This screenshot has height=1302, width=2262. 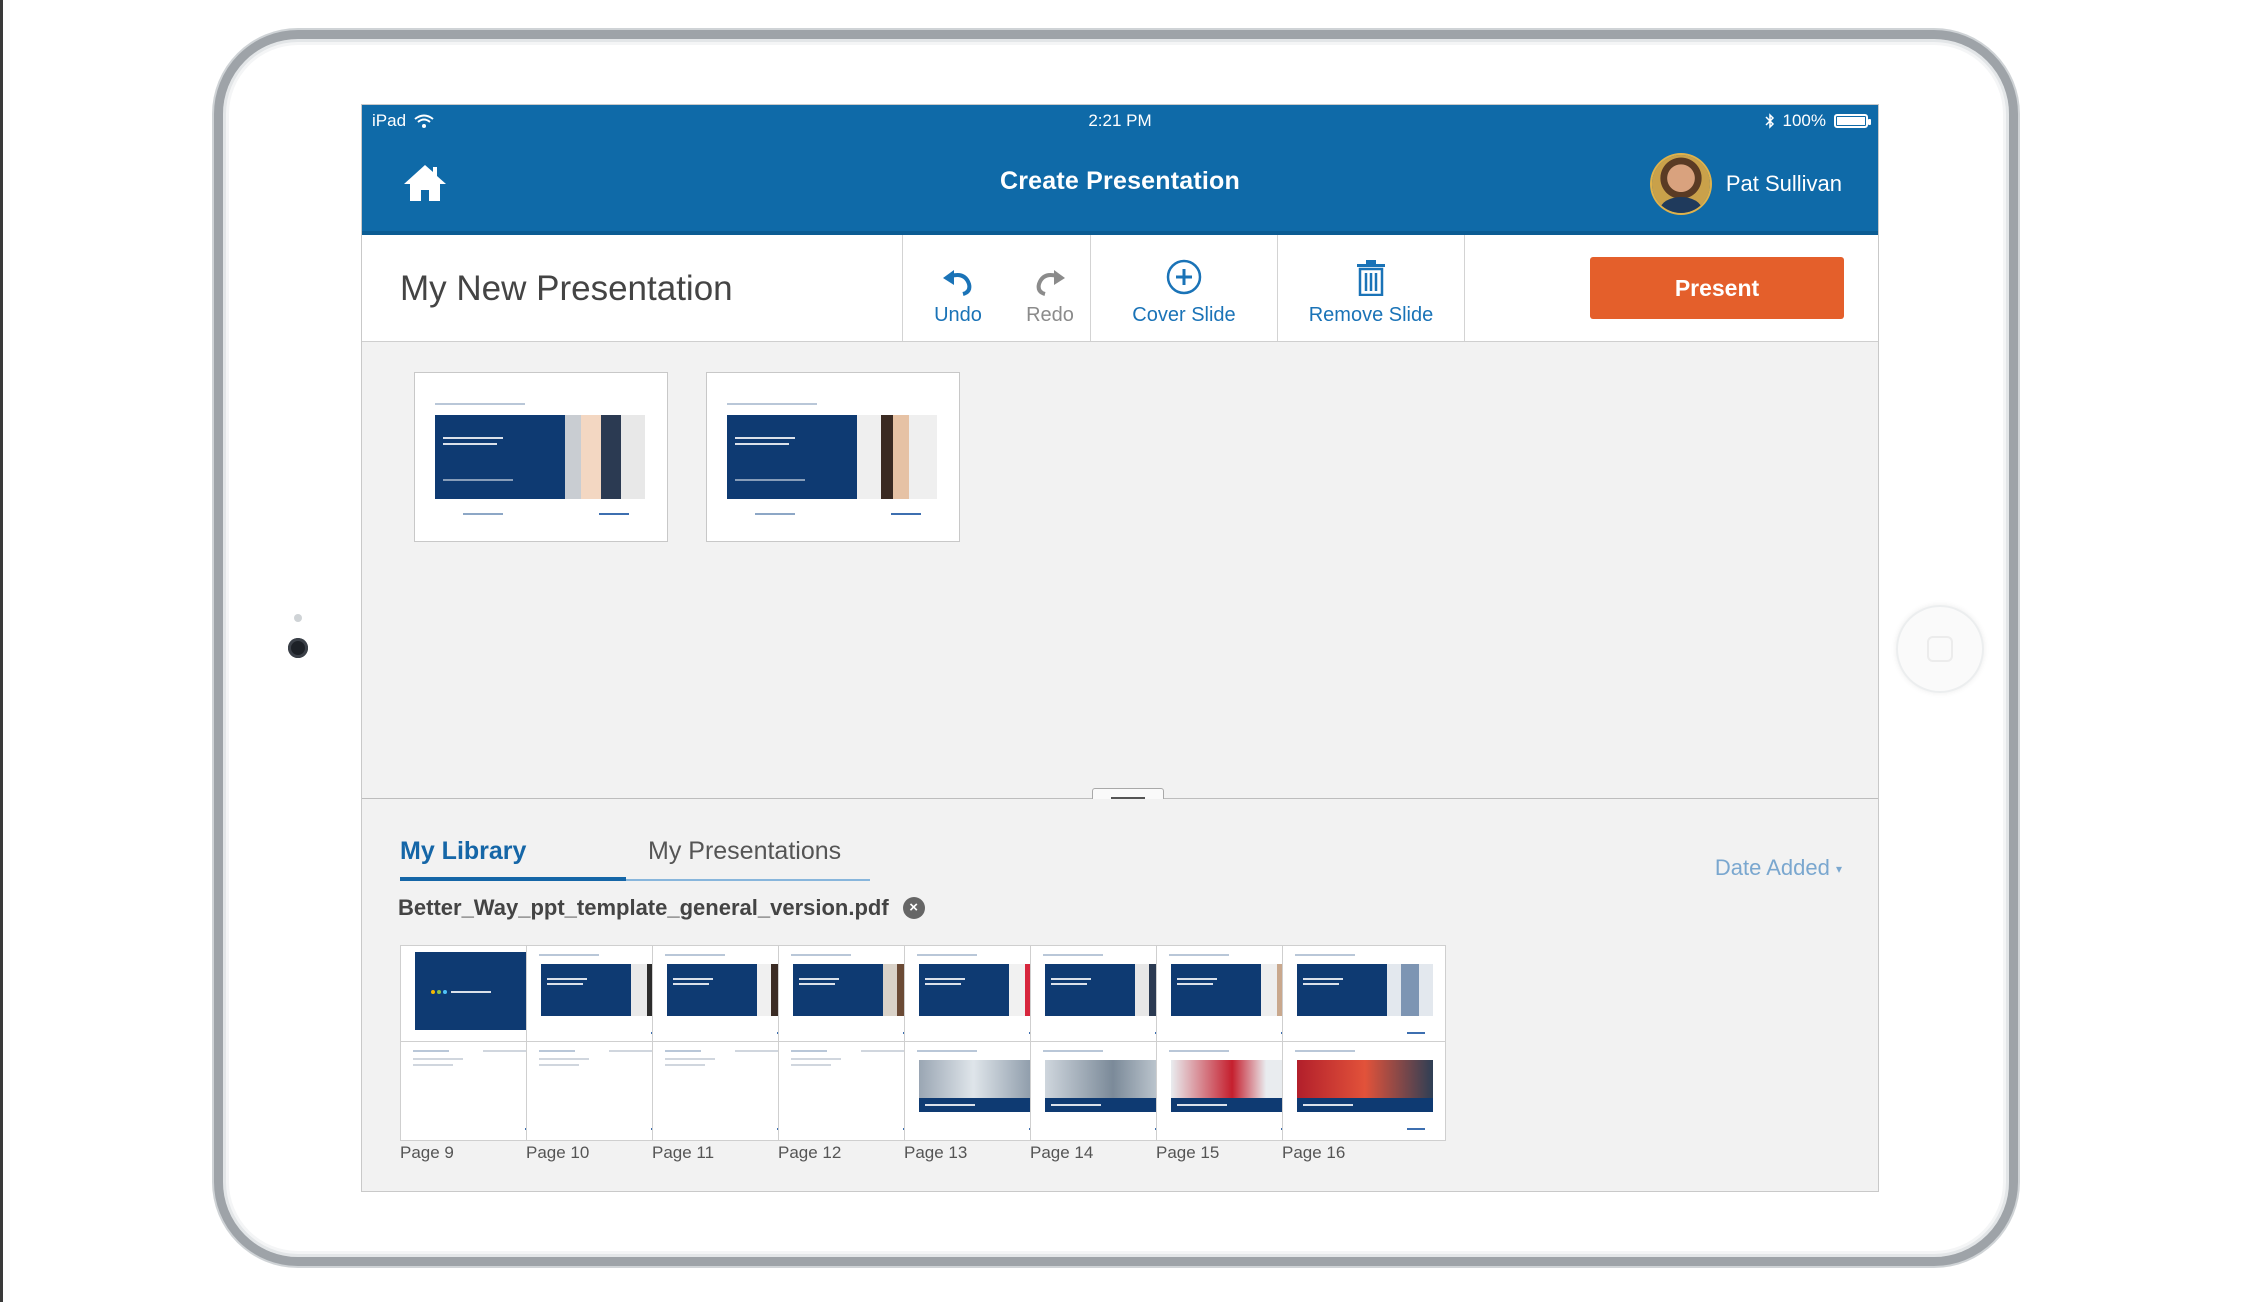 I want to click on camera-icon, so click(x=298, y=648).